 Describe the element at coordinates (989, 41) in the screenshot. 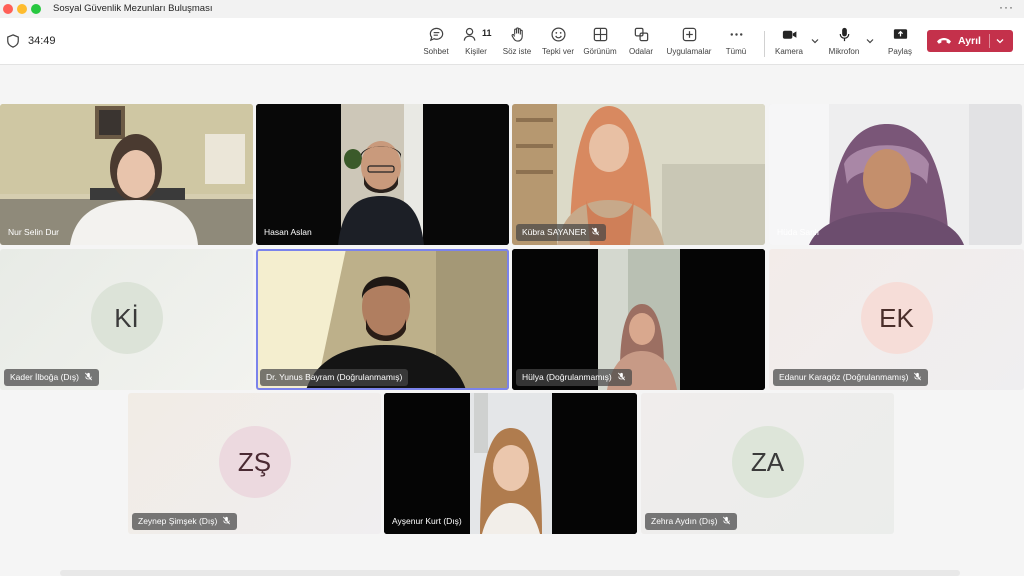

I see `leave-divider` at that location.